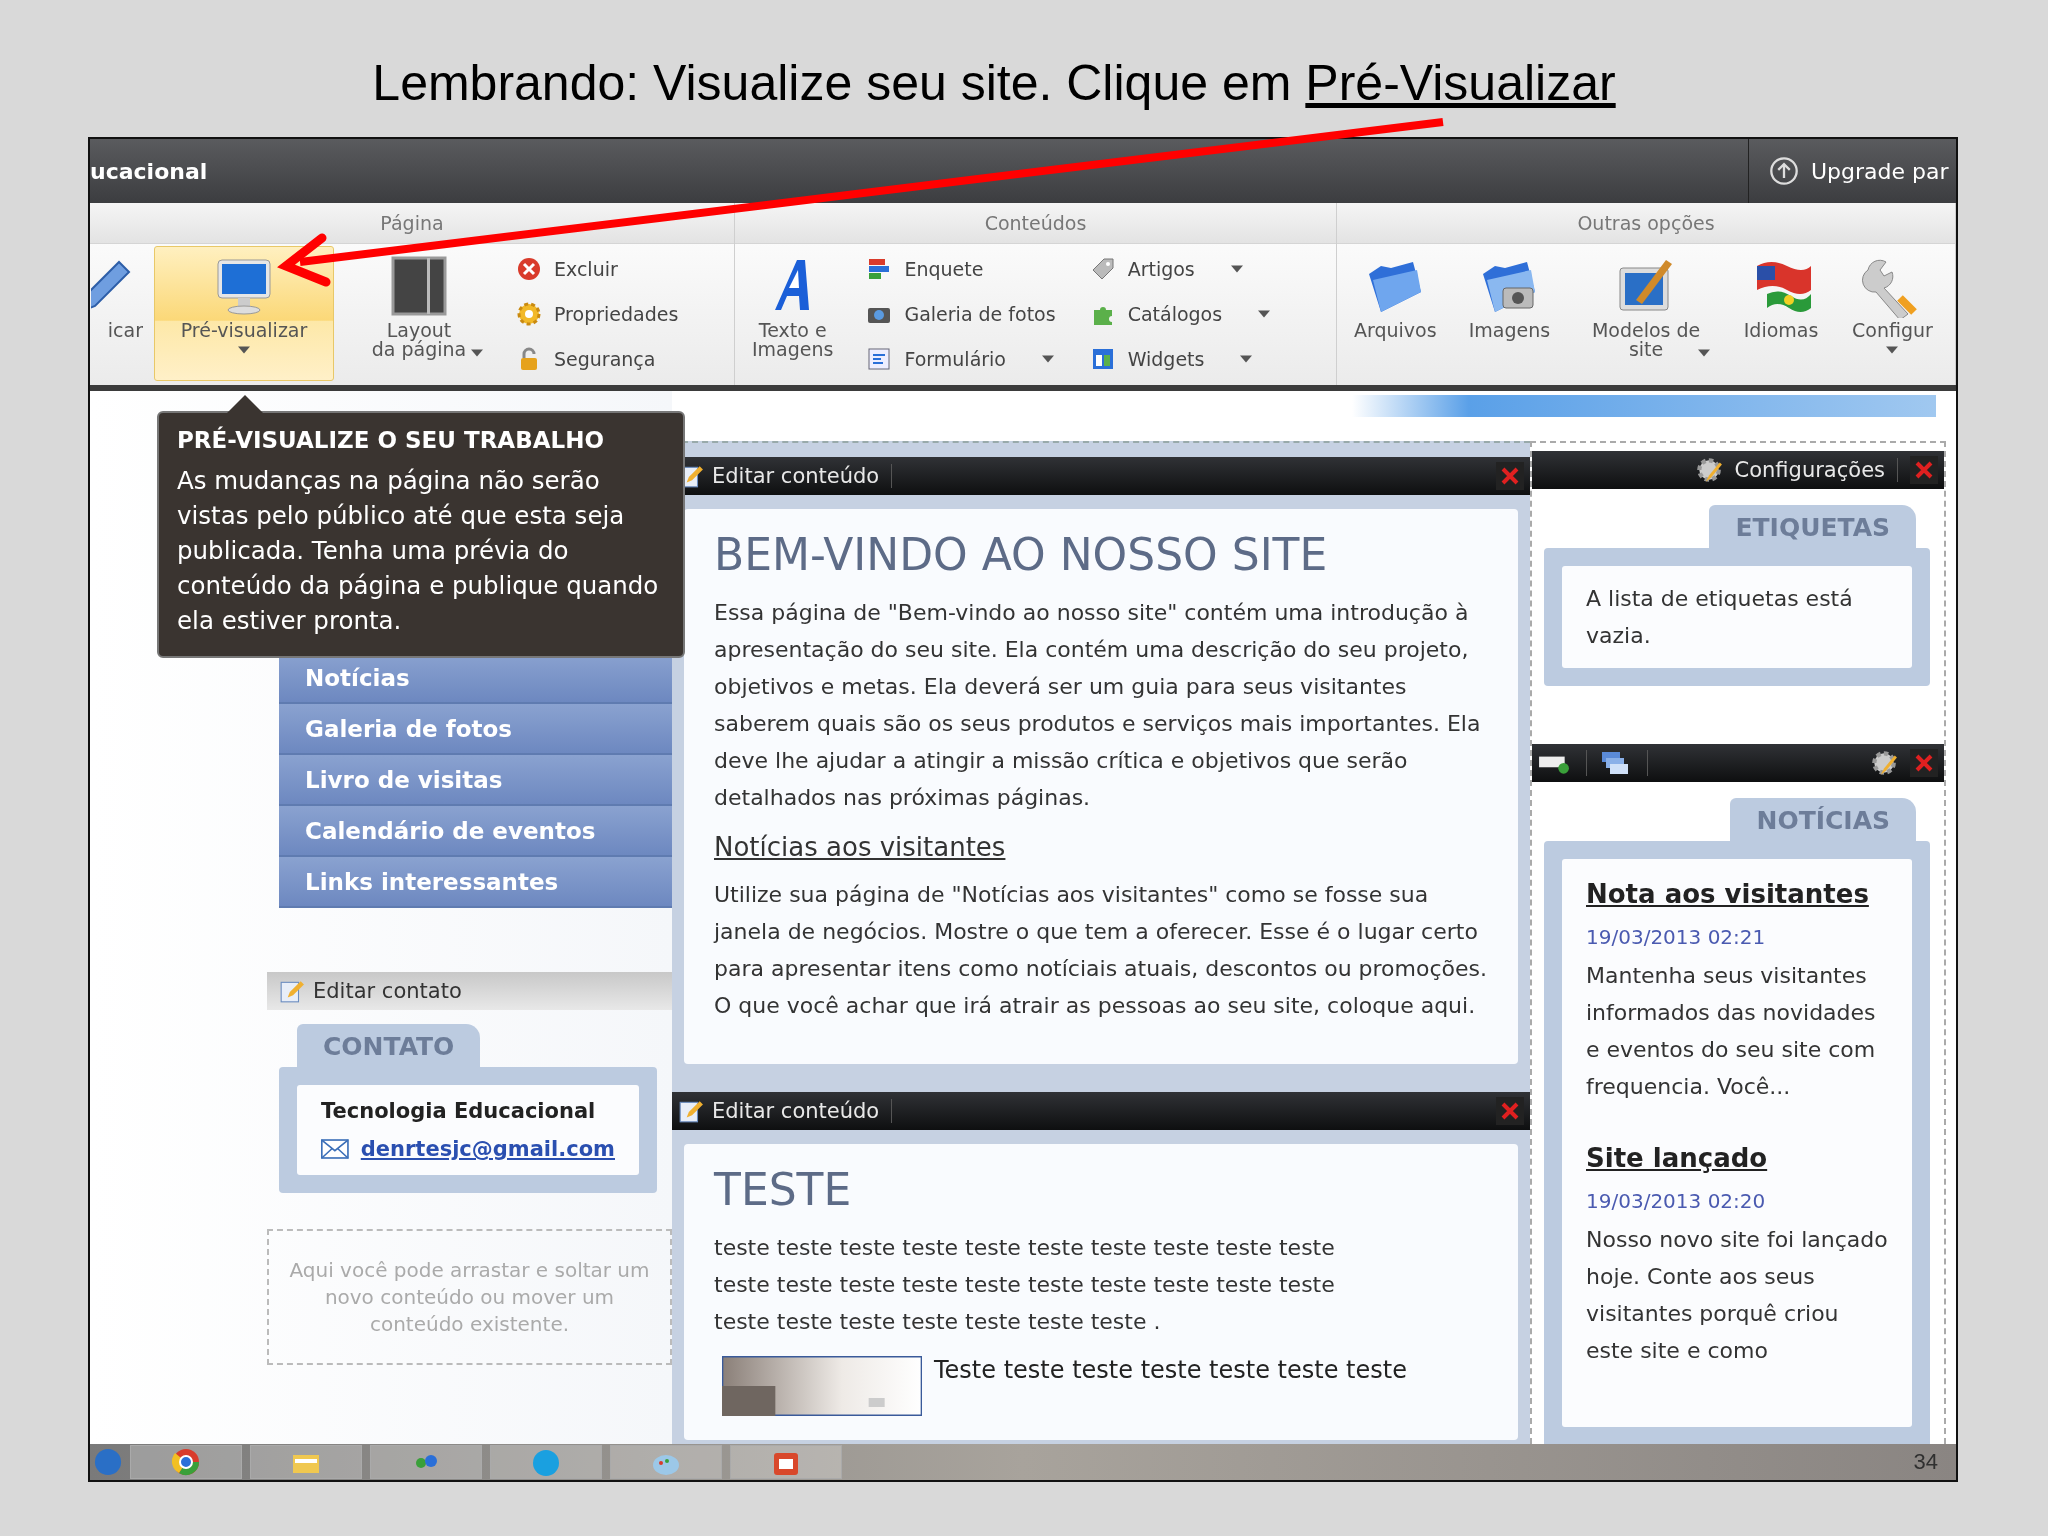 This screenshot has height=1536, width=2048. What do you see at coordinates (1101, 950) in the screenshot?
I see `paragraph: Utilize sua página de "Notícias aos visitantes" como se fosse sua janela de negócios. Mostre o que tem a oferecer. Esse é o lugar certo para apresentar itens como notíciais atuais, descontos ou promoções. O que você achar que irá atrair as pessoas ao seu site, coloque aqui.` at bounding box center [1101, 950].